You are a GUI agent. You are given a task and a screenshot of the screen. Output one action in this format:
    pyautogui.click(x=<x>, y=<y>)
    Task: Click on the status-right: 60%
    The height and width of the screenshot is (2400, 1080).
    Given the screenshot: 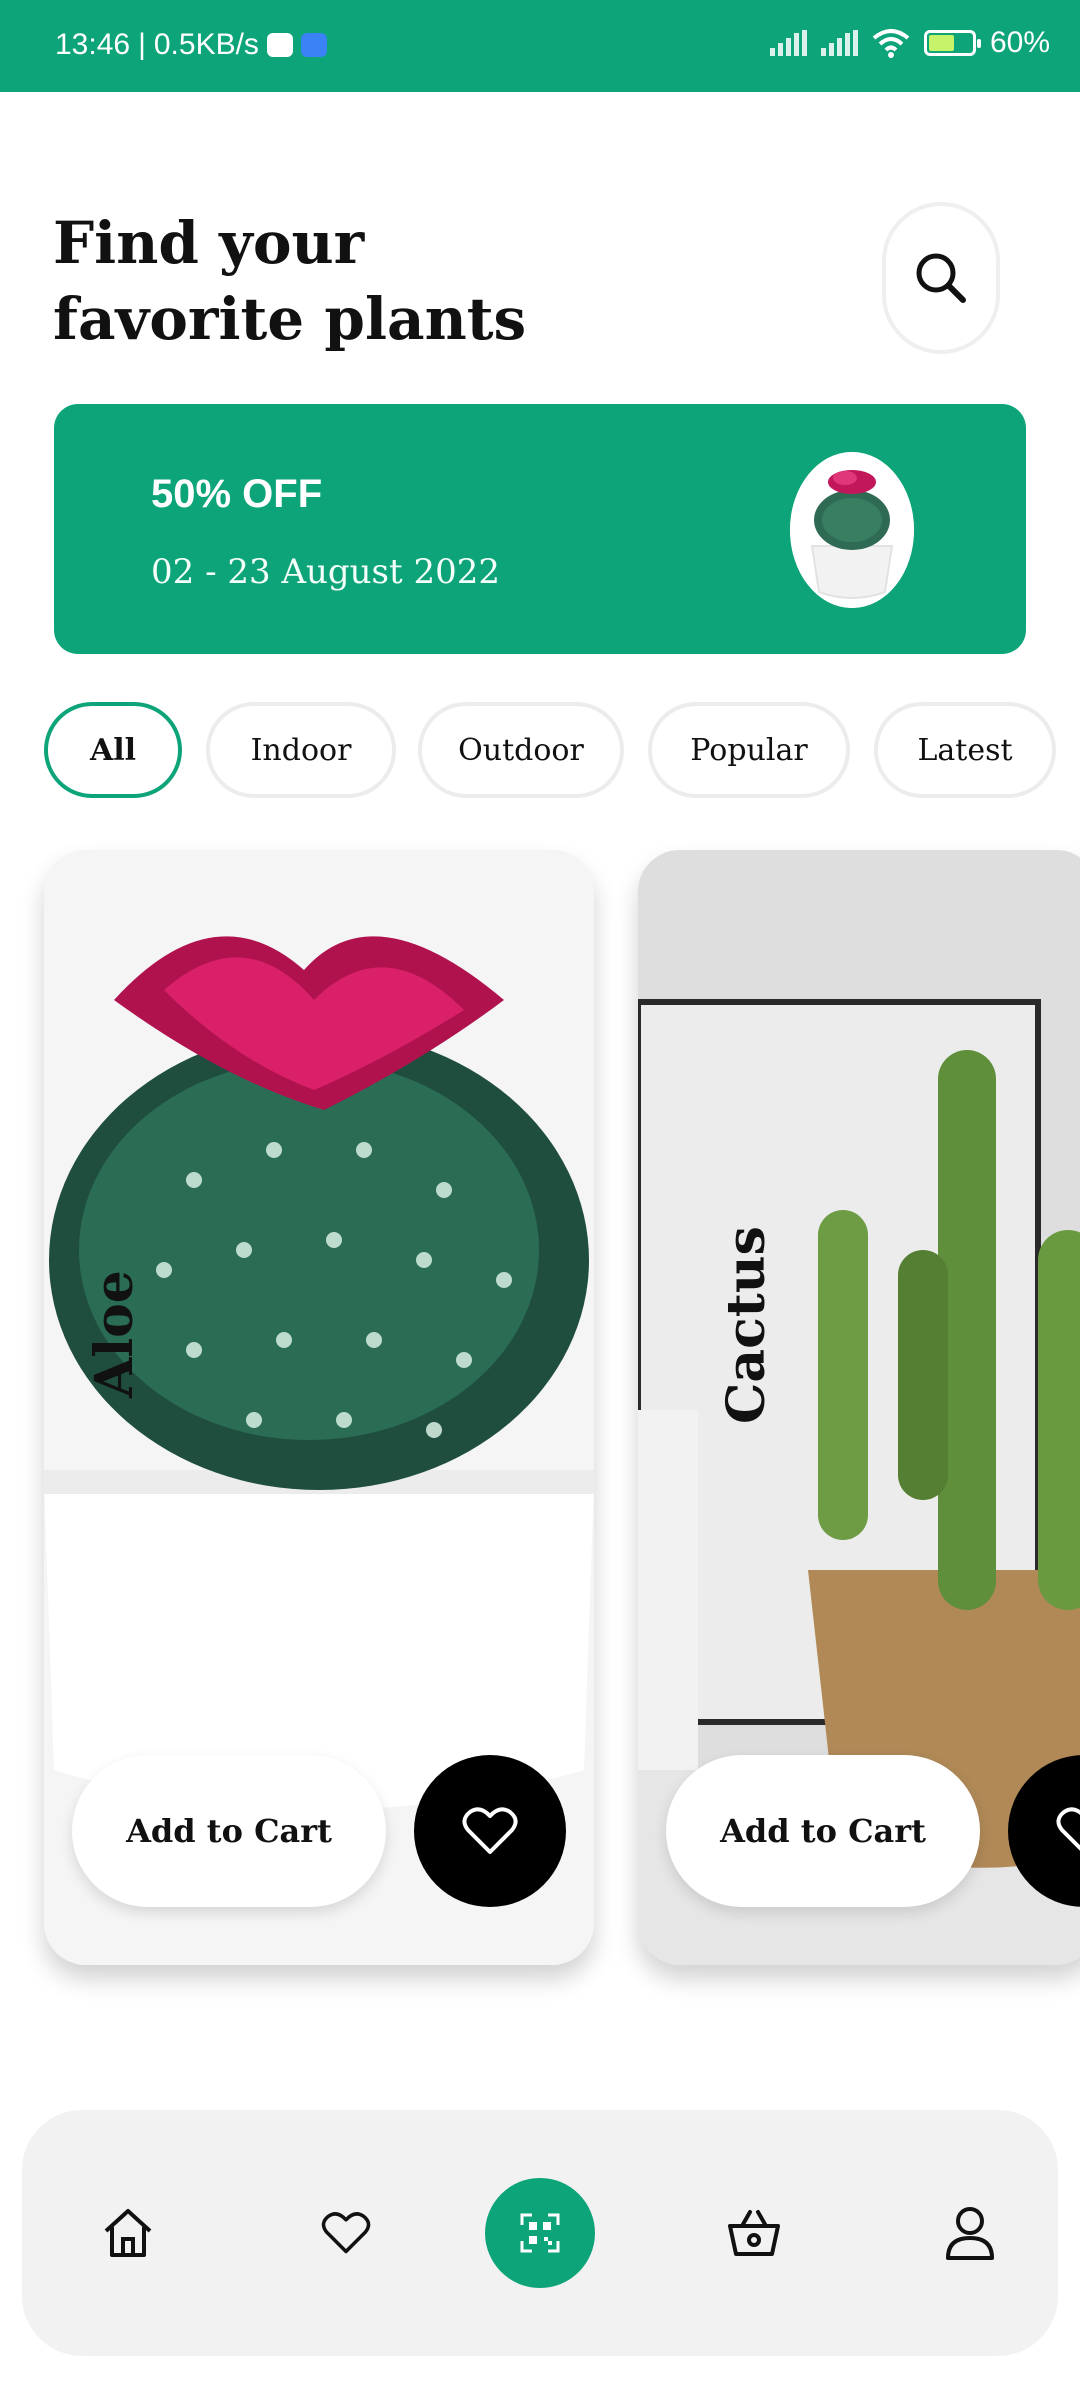 What is the action you would take?
    pyautogui.click(x=909, y=43)
    